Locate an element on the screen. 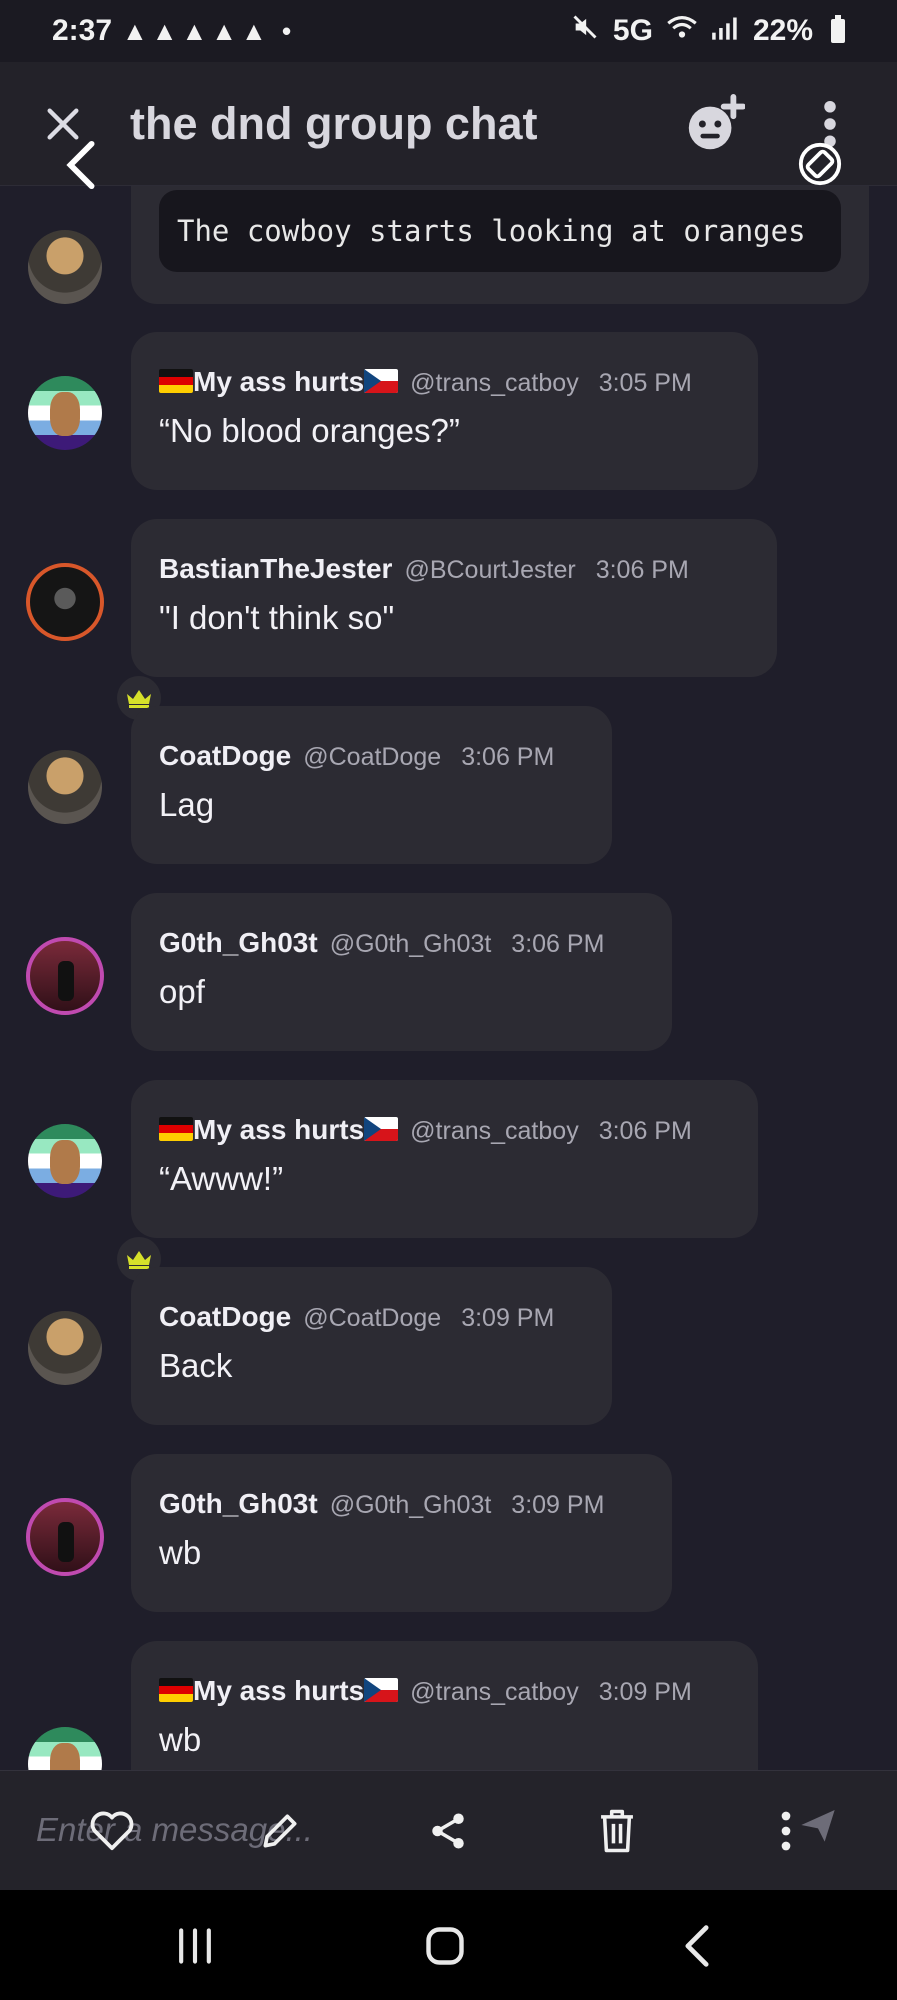 This screenshot has height=2000, width=897. message-text: Lag is located at coordinates (187, 804).